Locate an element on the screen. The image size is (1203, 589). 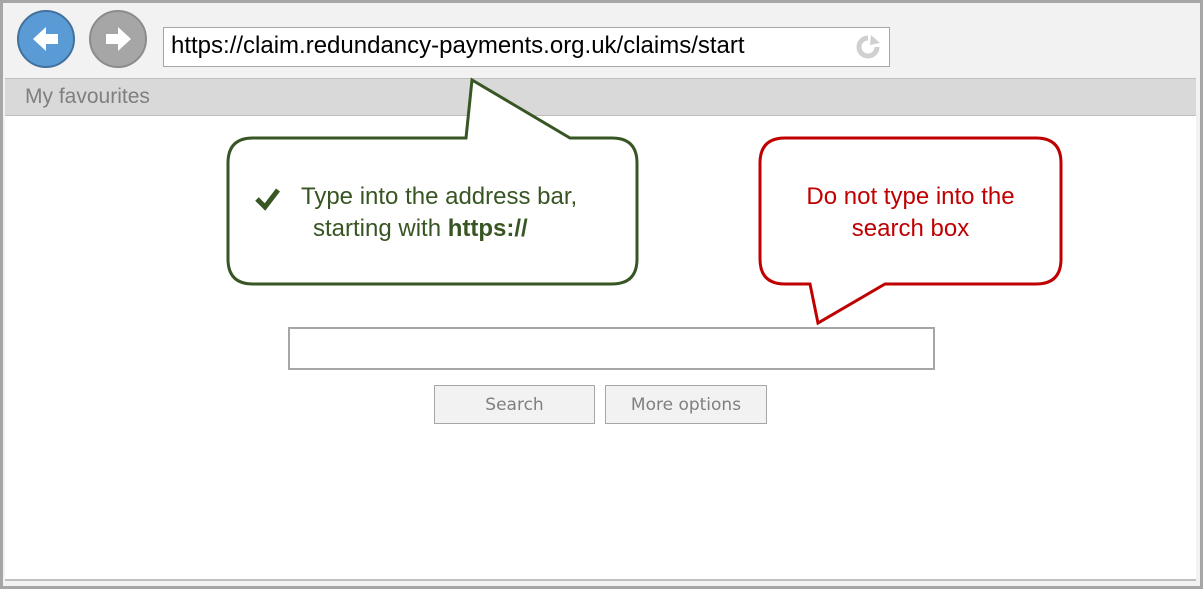
good-callout-line1: Type into the address bar, is located at coordinates (439, 196).